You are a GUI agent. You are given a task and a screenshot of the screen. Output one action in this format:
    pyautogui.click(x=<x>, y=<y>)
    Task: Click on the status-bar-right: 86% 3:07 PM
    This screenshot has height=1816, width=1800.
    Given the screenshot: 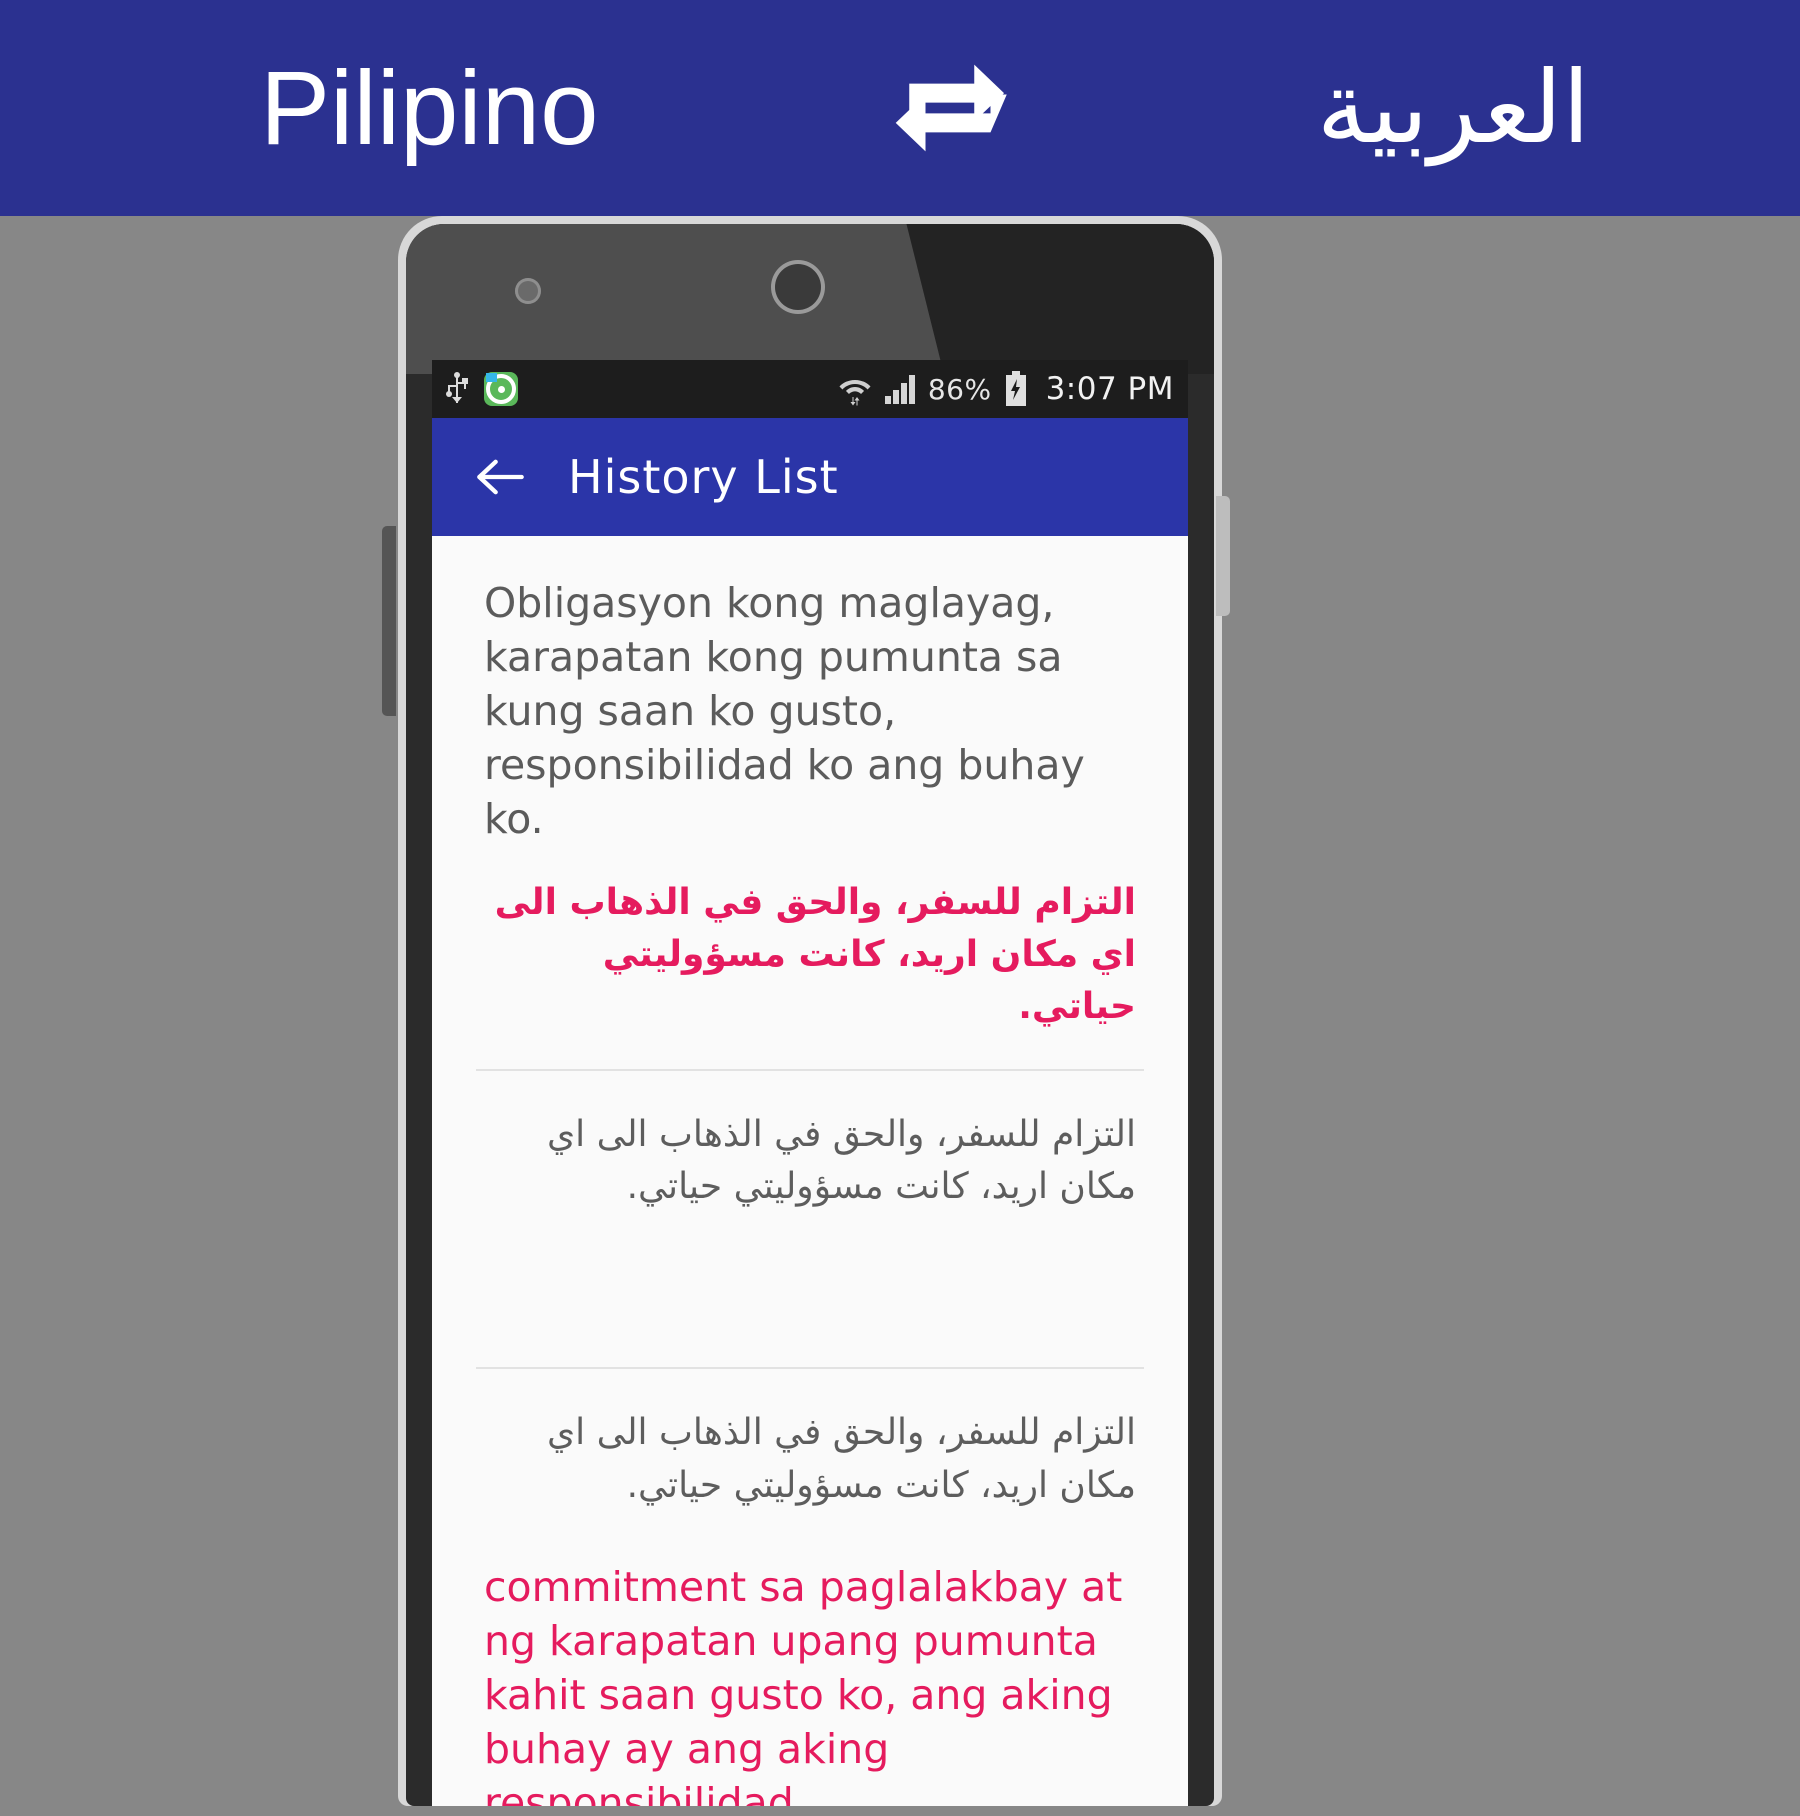 What is the action you would take?
    pyautogui.click(x=1006, y=389)
    